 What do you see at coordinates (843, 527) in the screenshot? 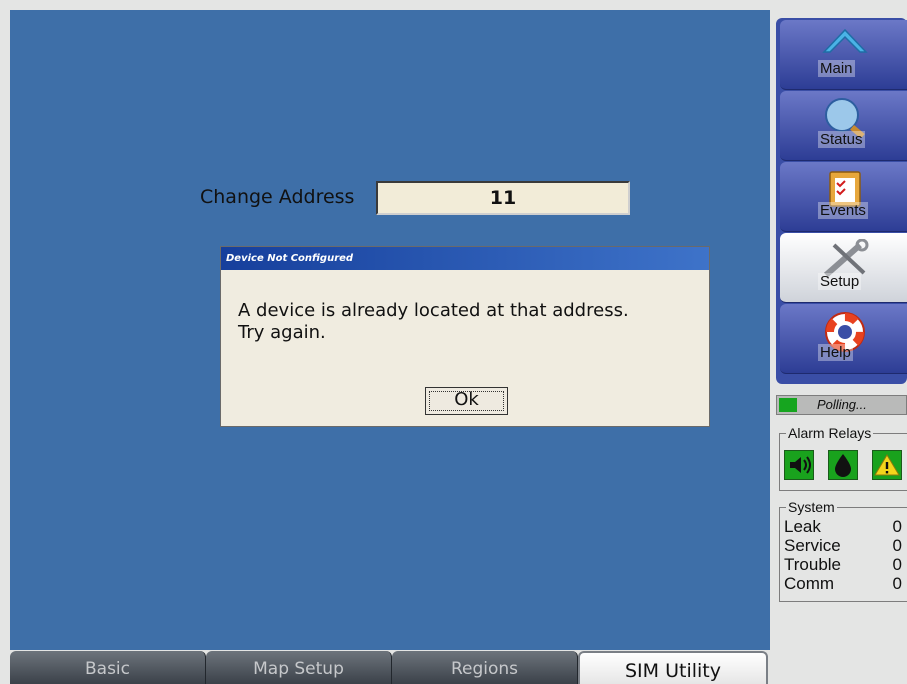
I see `system-row-leak: Leak 0` at bounding box center [843, 527].